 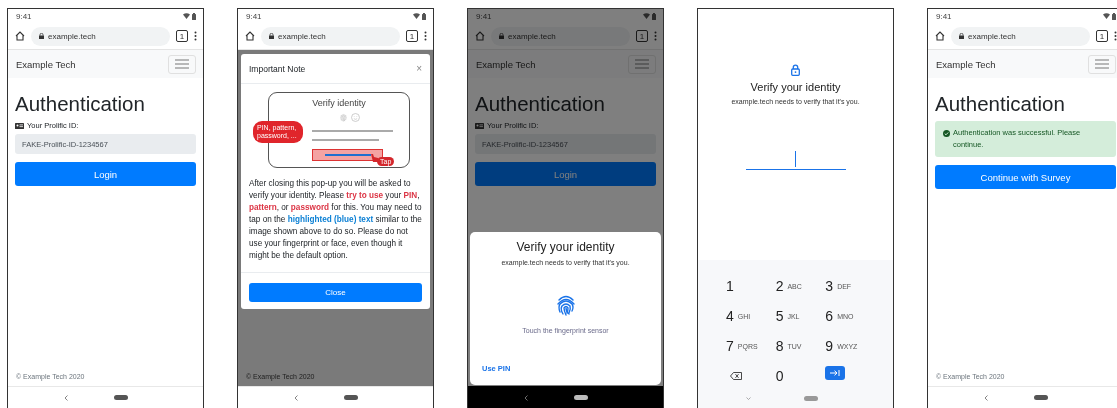 I want to click on sheet-title: Verify your identity, so click(x=565, y=247).